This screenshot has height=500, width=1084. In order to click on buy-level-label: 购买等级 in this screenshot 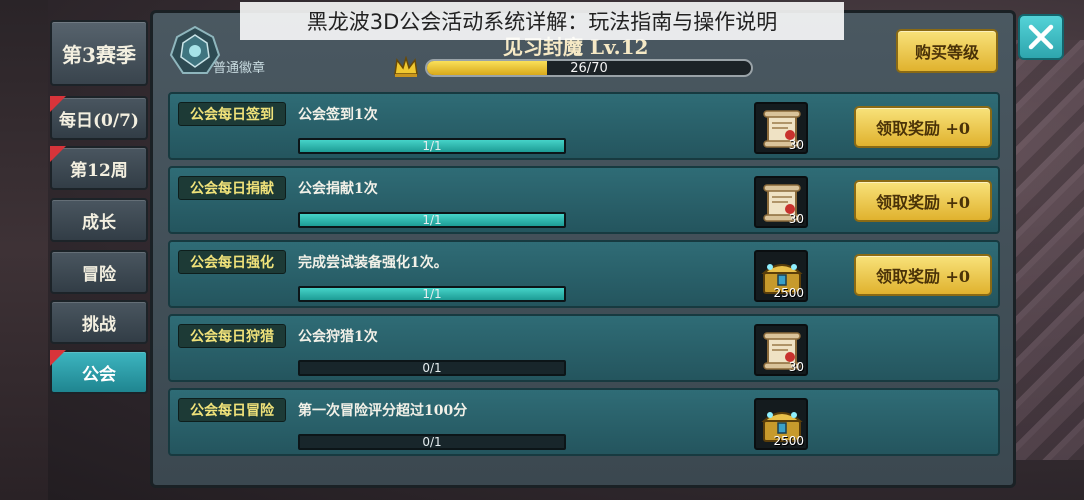, I will do `click(946, 52)`.